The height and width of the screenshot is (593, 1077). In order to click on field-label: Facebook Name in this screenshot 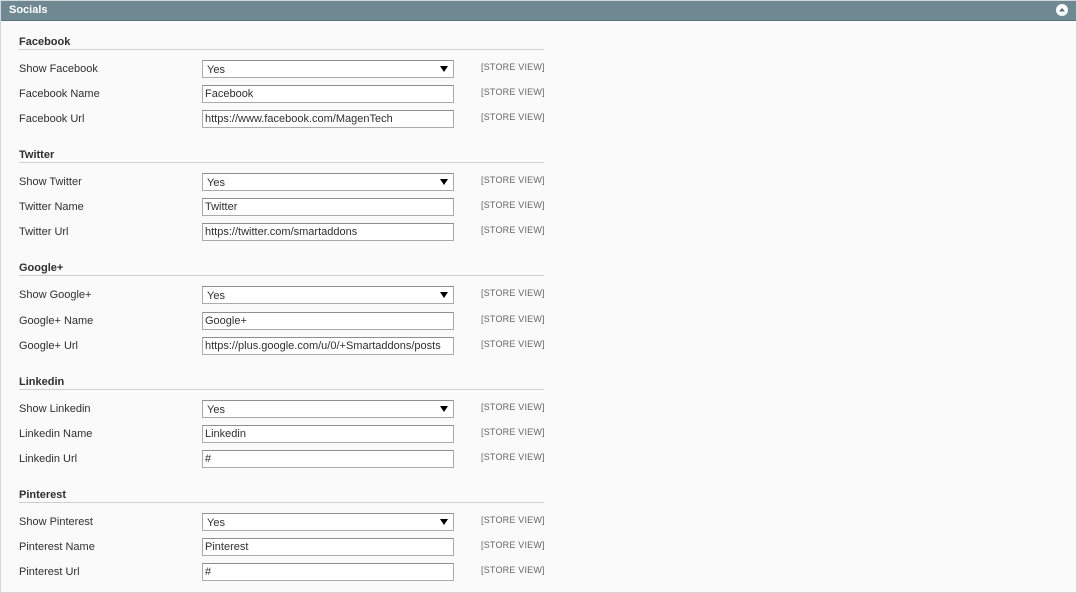, I will do `click(59, 94)`.